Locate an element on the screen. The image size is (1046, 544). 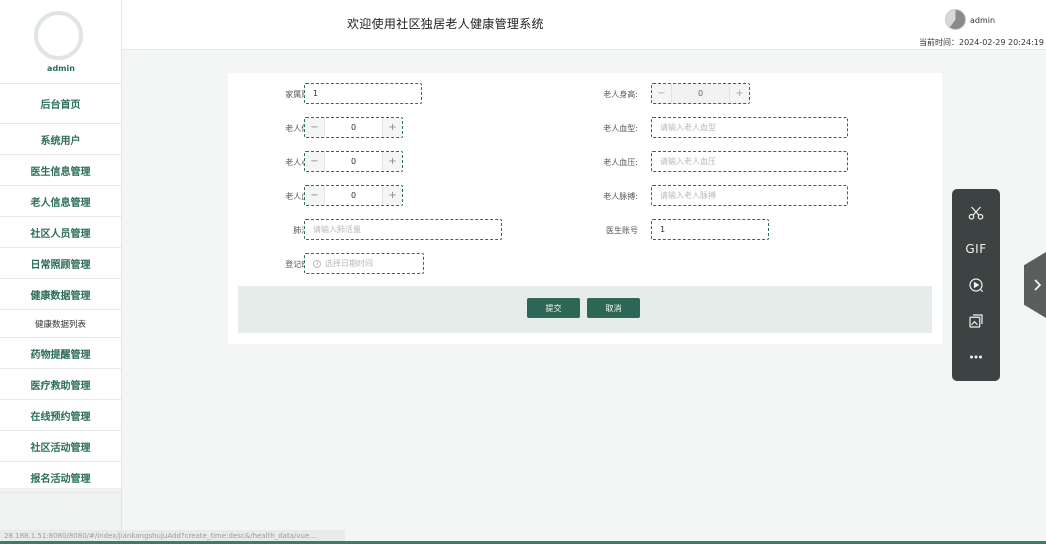
sidebar-item-community-events: 社区活动管理 is located at coordinates (60, 446).